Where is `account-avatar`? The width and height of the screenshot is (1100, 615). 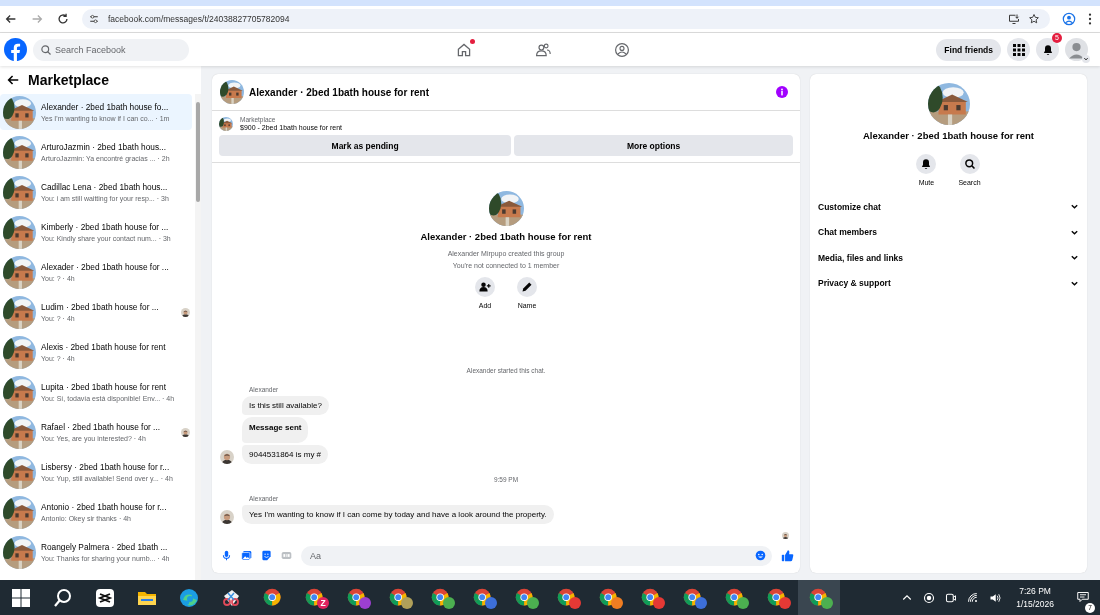 account-avatar is located at coordinates (1076, 49).